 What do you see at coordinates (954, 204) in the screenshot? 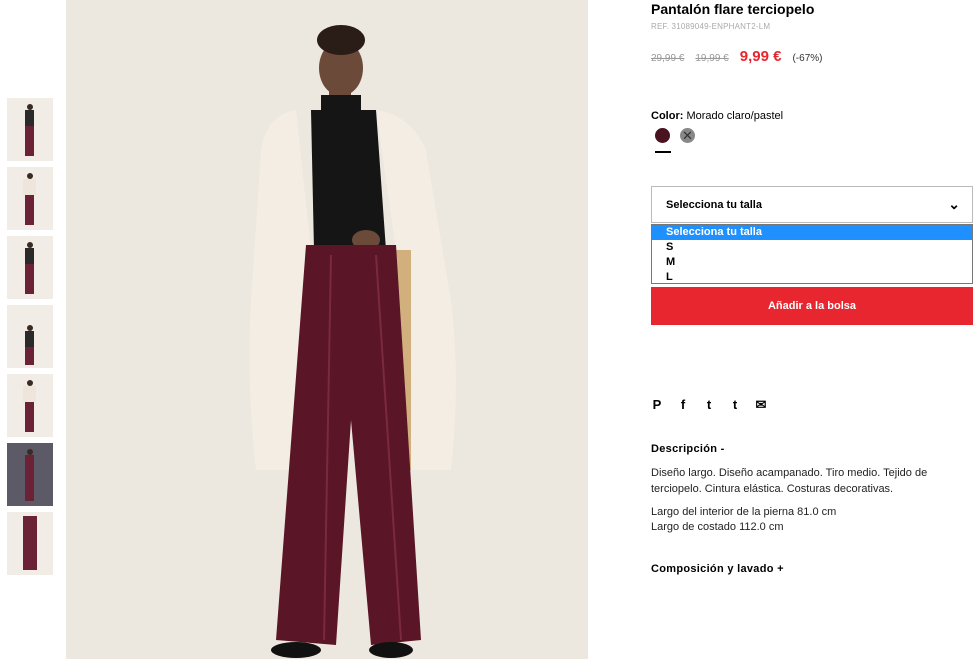
I see `chevron-down-icon: ⌄` at bounding box center [954, 204].